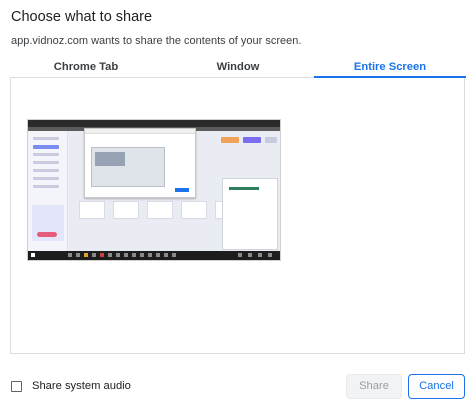 Image resolution: width=474 pixels, height=406 pixels. What do you see at coordinates (140, 163) in the screenshot?
I see `thumbnail-share-window` at bounding box center [140, 163].